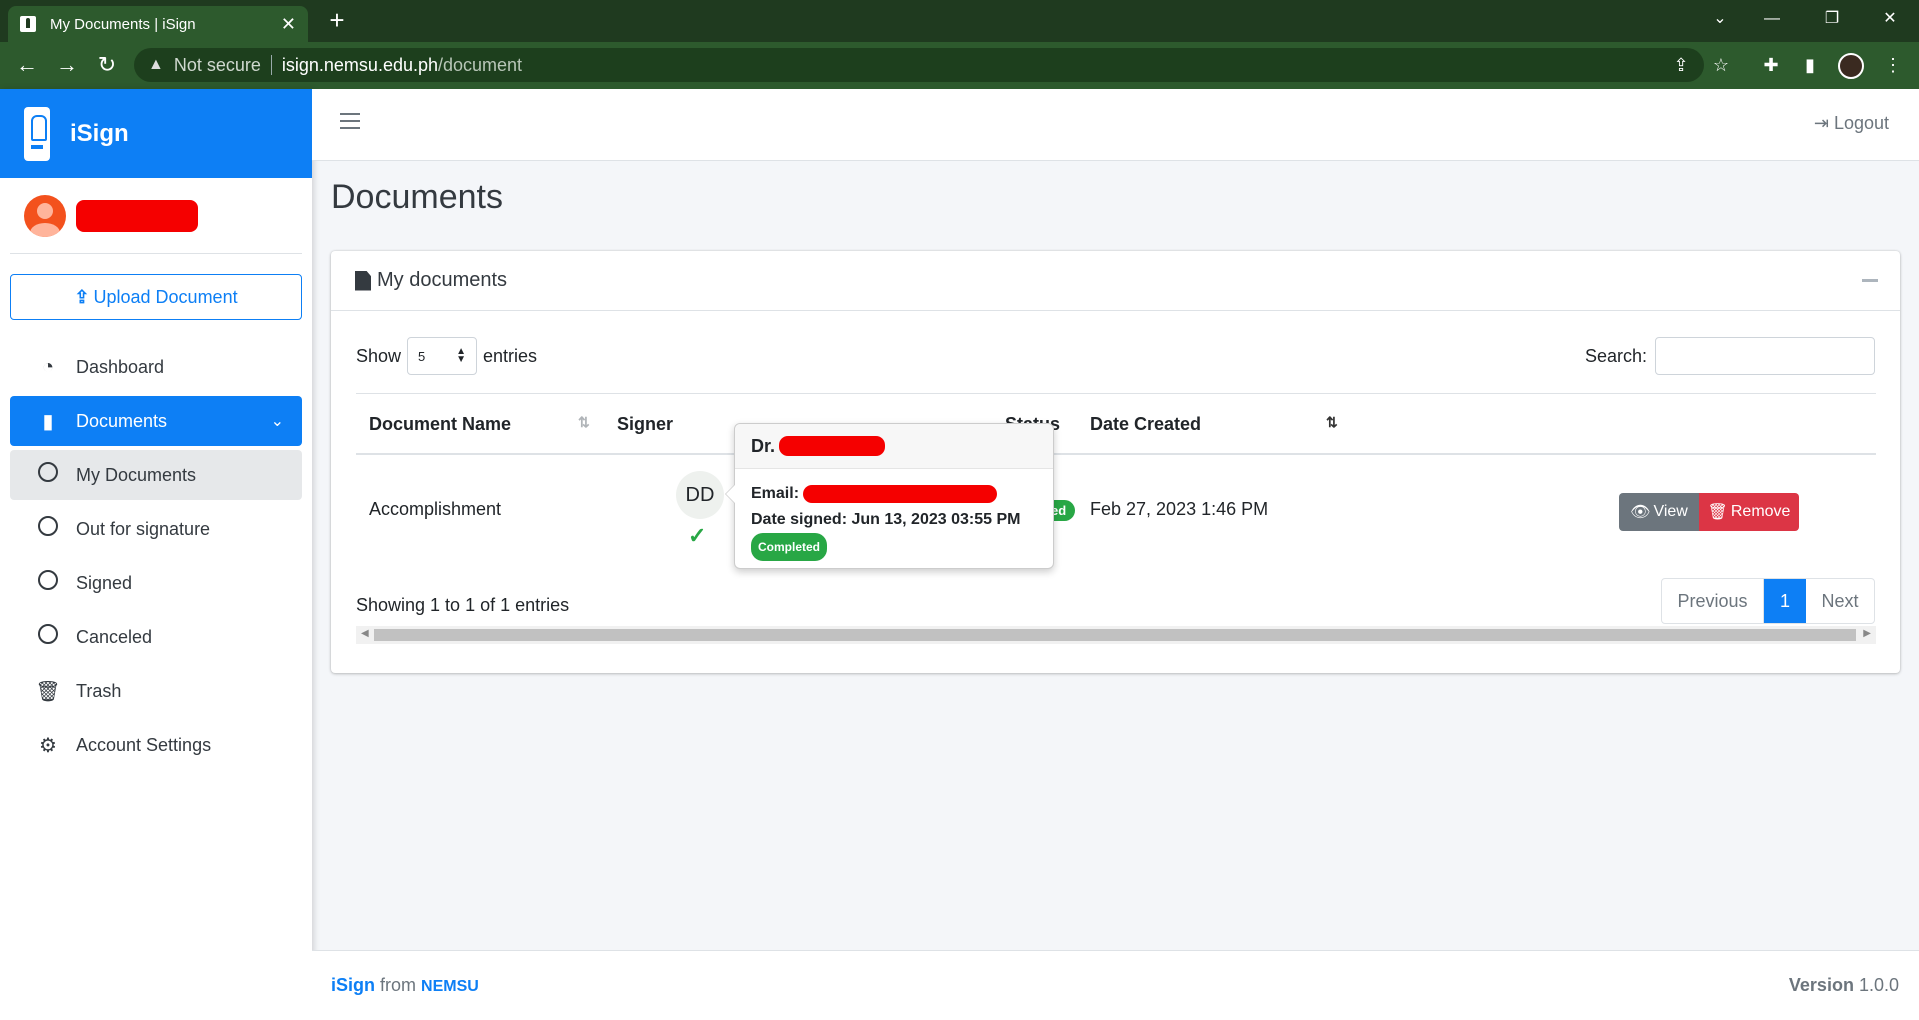 This screenshot has height=1020, width=1919. I want to click on sidebar-item-documents: ▮ Documents ⌄, so click(156, 421).